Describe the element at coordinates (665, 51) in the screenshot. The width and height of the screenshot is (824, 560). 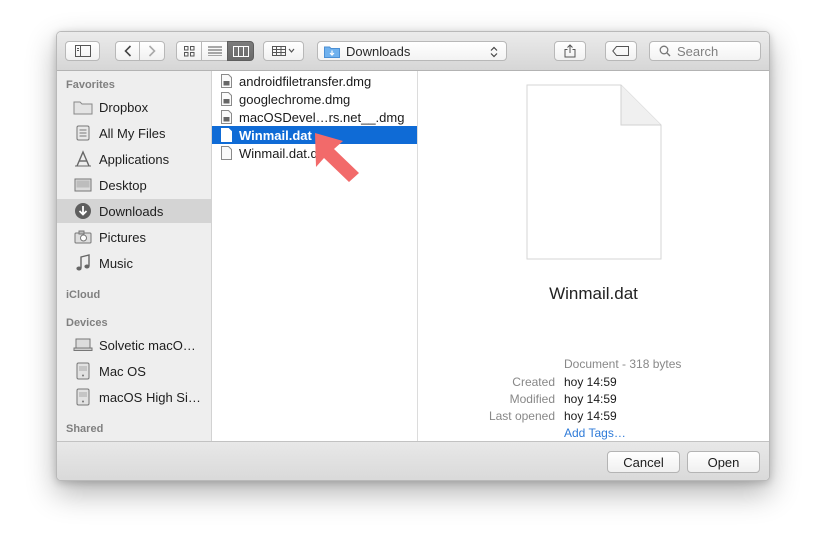
I see `search-icon` at that location.